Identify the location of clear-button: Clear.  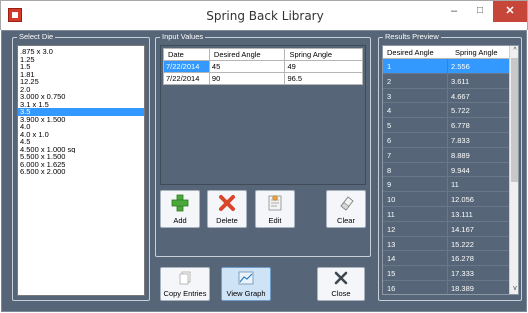
(346, 209).